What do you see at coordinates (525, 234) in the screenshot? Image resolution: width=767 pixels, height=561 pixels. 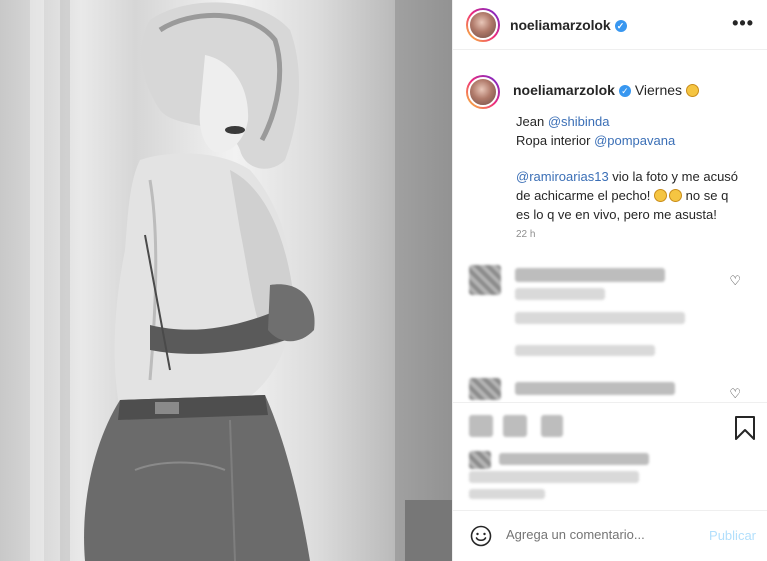 I see `post-timestamp: 22 h` at bounding box center [525, 234].